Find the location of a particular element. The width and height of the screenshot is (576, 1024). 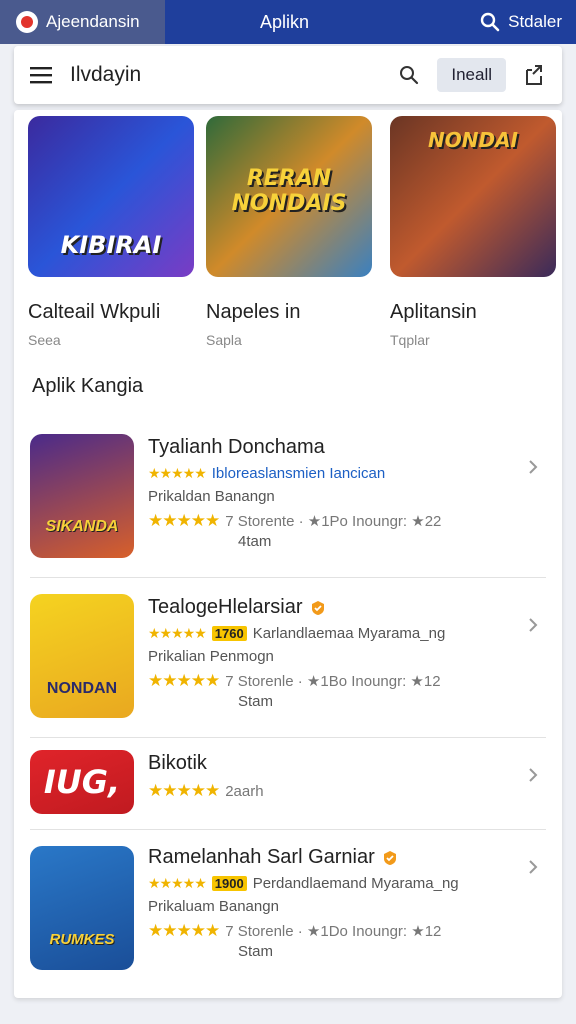

app-developer-line: ★★★★★ Ibloreaslansmien Iancican is located at coordinates (329, 473).